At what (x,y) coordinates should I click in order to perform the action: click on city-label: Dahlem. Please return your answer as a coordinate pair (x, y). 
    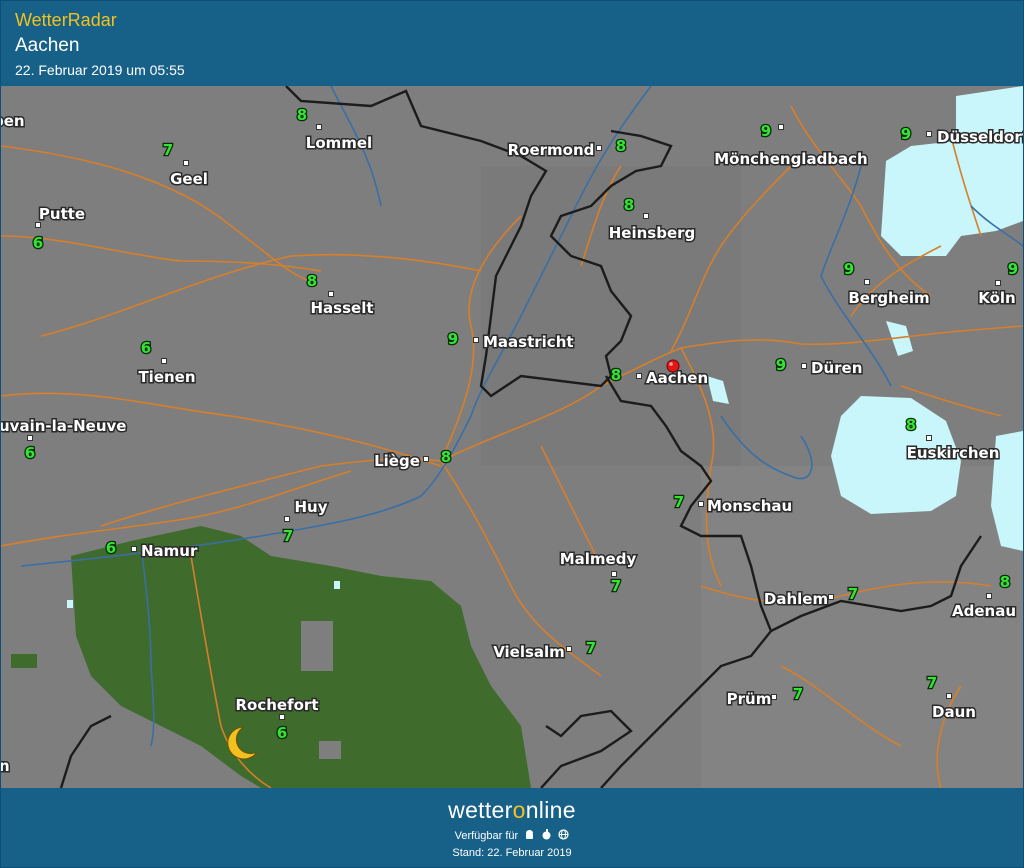
    Looking at the image, I should click on (796, 599).